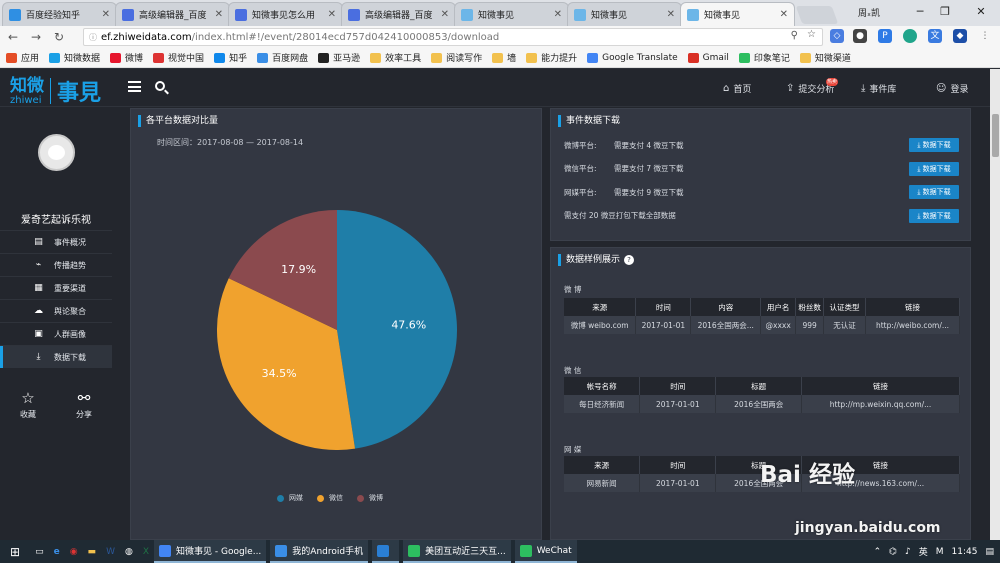  Describe the element at coordinates (893, 552) in the screenshot. I see `network-icon: ⌬` at that location.